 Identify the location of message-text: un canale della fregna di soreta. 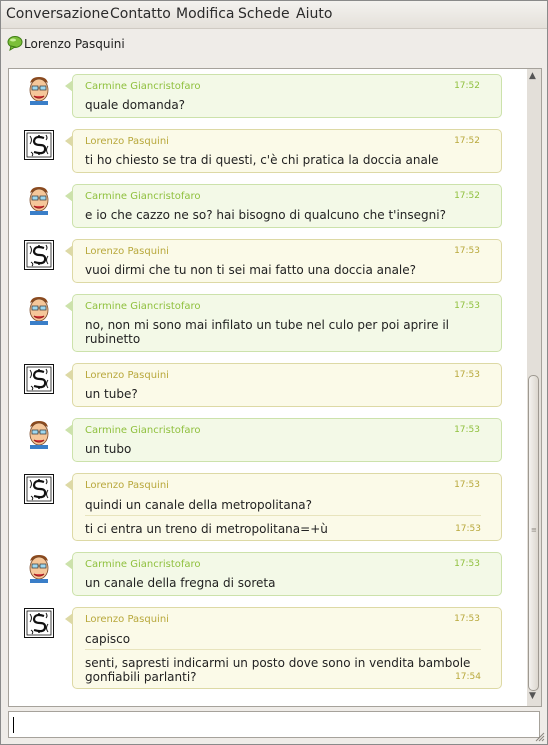
(180, 583).